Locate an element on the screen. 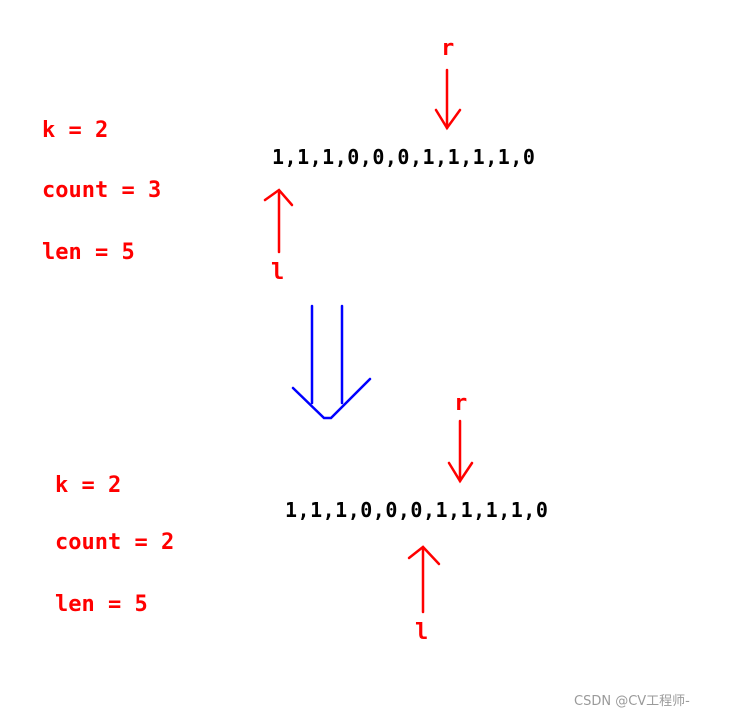 Image resolution: width=732 pixels, height=717 pixels. before-right-pointer-arrow-icon is located at coordinates (448, 99).